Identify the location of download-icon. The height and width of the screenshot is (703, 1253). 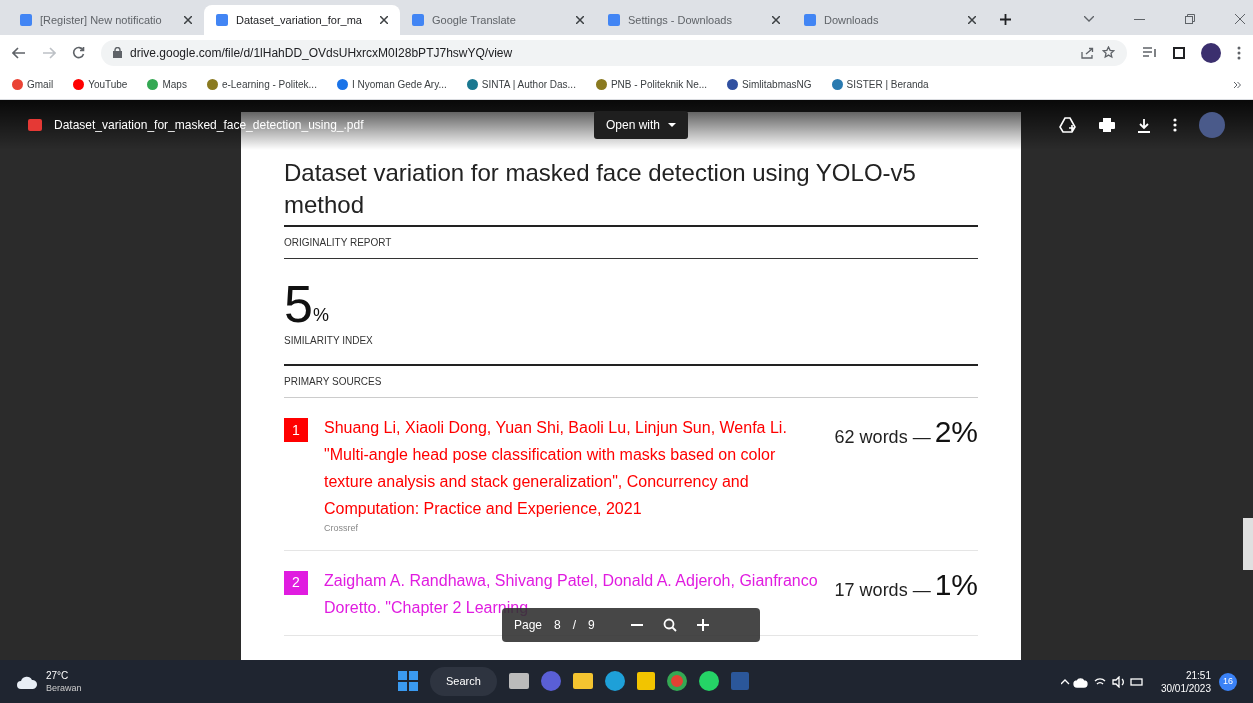
(1144, 125).